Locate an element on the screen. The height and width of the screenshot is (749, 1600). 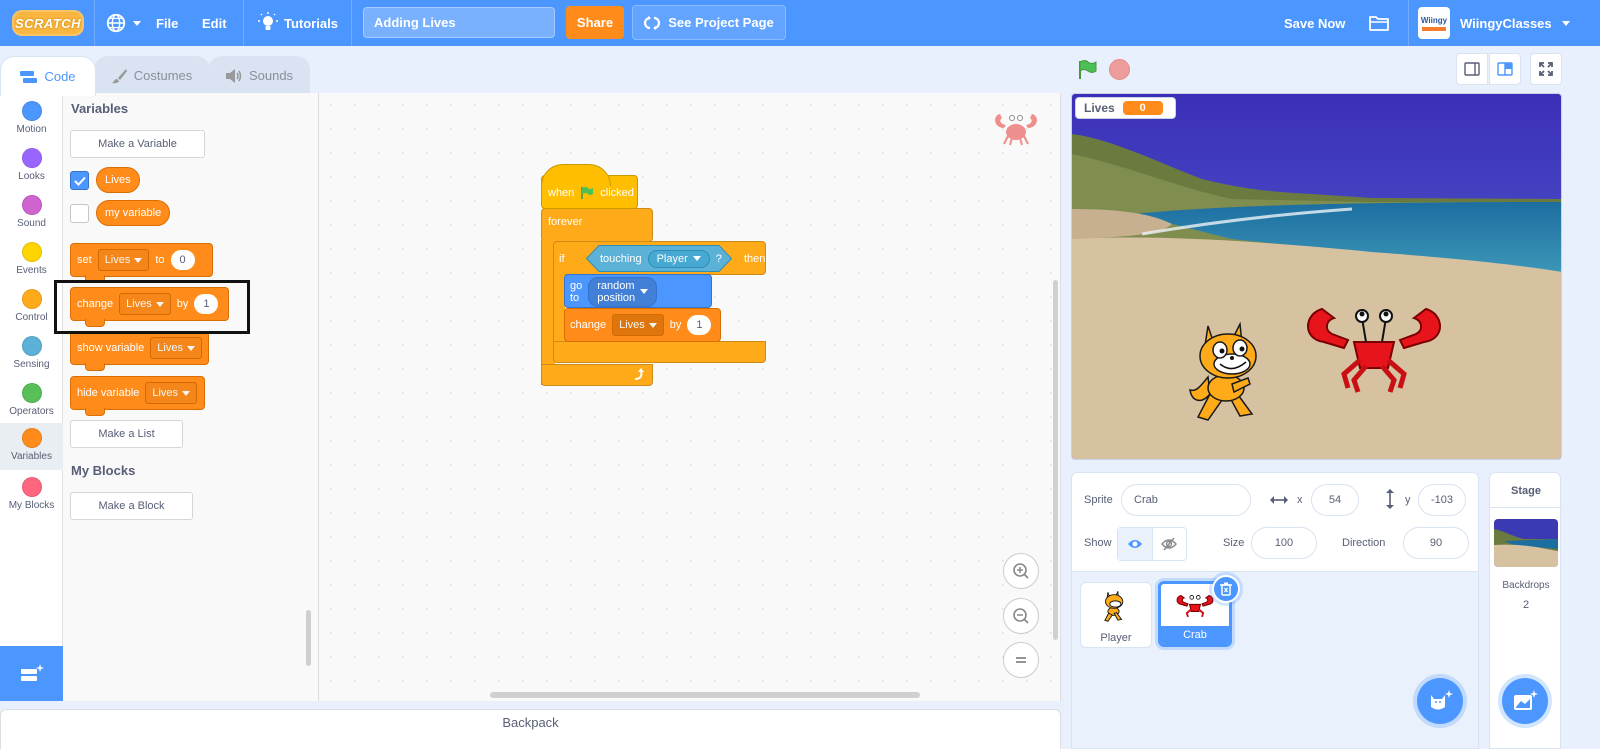
equals-icon is located at coordinates (1021, 660).